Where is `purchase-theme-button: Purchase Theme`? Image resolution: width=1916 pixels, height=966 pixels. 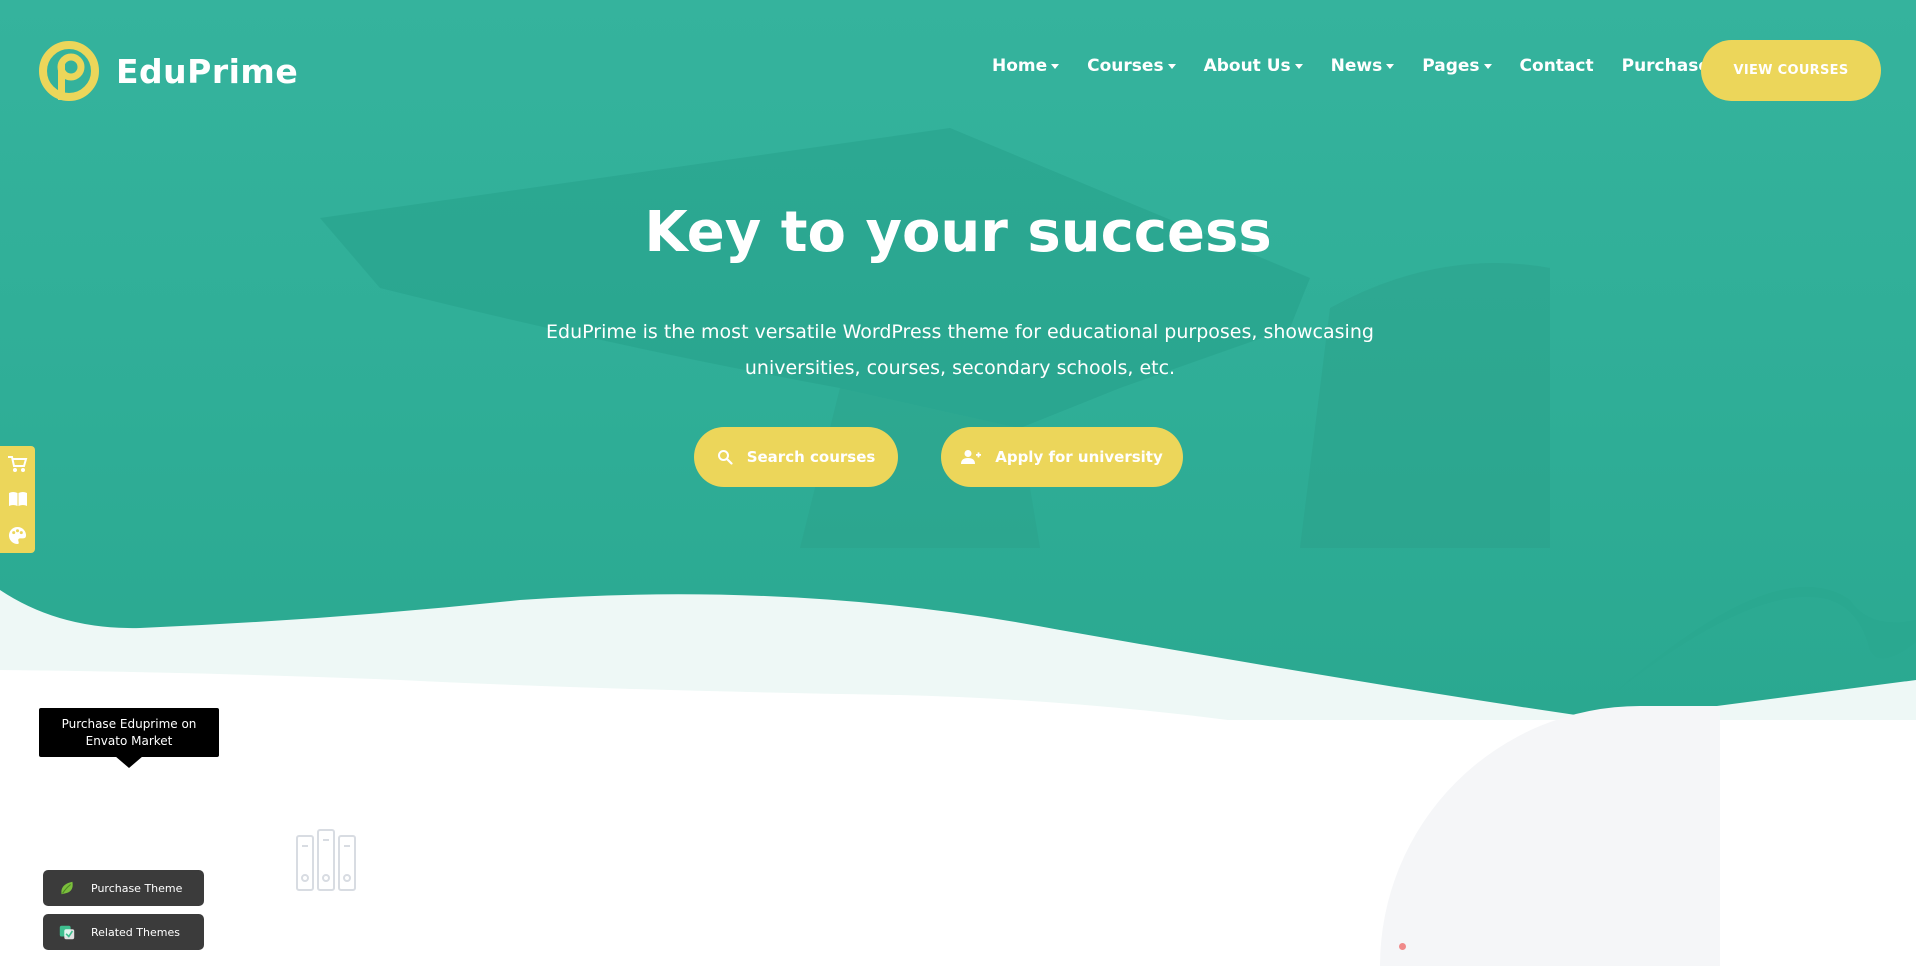
purchase-theme-button: Purchase Theme is located at coordinates (123, 888).